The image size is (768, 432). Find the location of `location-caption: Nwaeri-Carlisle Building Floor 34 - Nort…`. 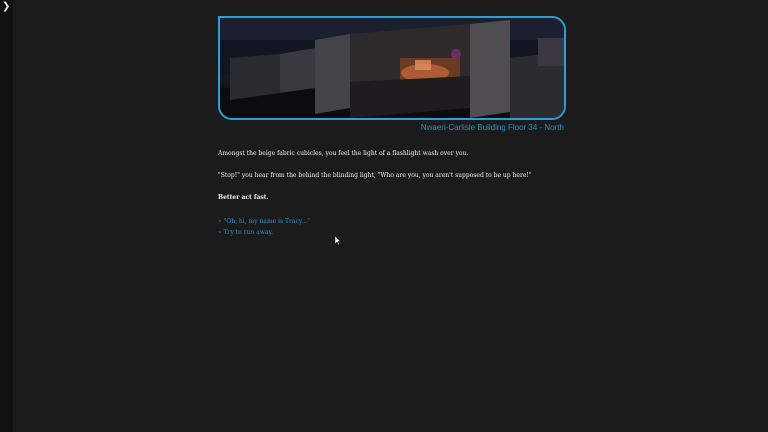

location-caption: Nwaeri-Carlisle Building Floor 34 - Nort… is located at coordinates (492, 127).